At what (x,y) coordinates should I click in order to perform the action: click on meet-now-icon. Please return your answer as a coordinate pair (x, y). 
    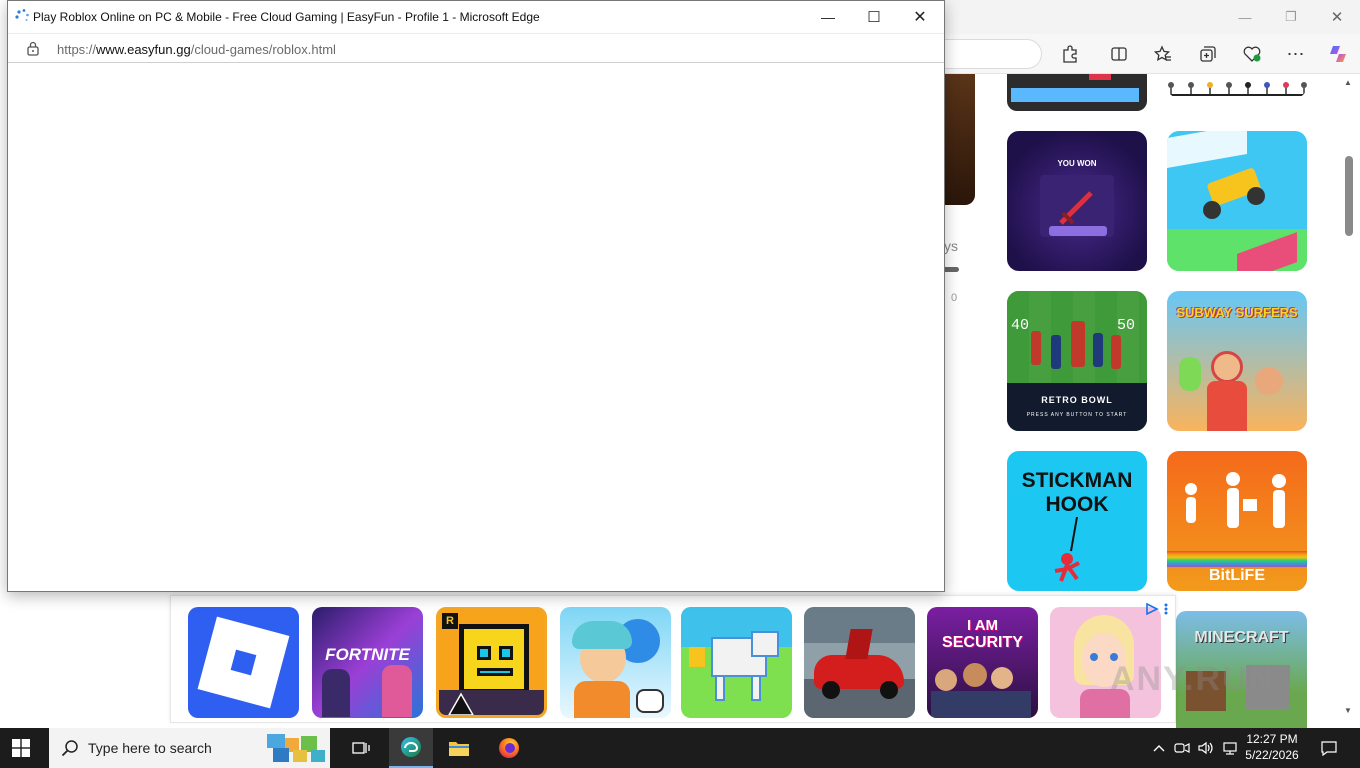
    Looking at the image, I should click on (1182, 748).